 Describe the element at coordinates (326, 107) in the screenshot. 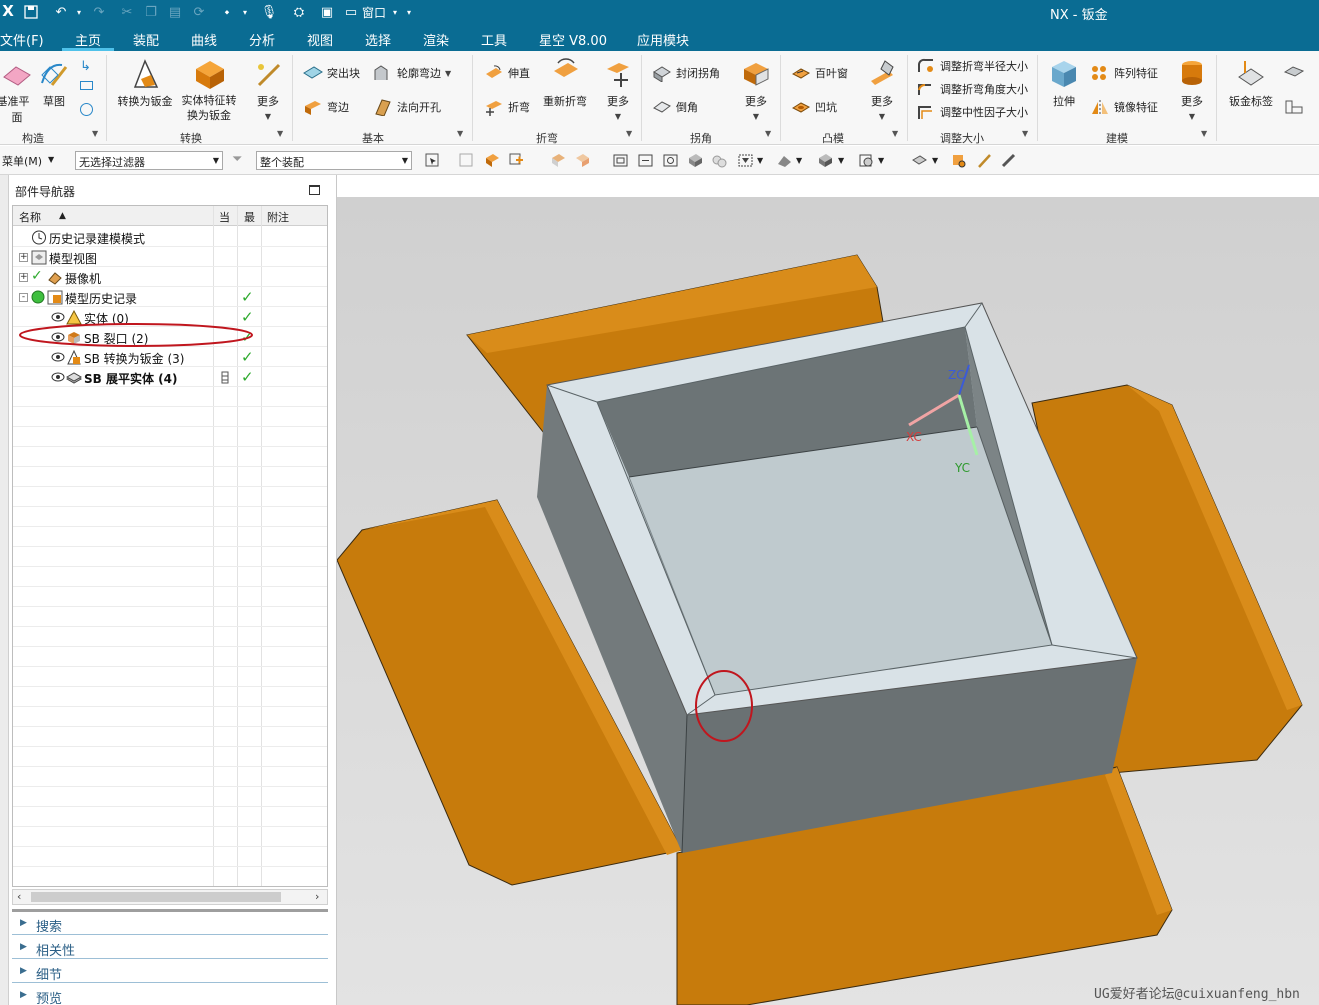

I see `flange-button: 弯边` at that location.